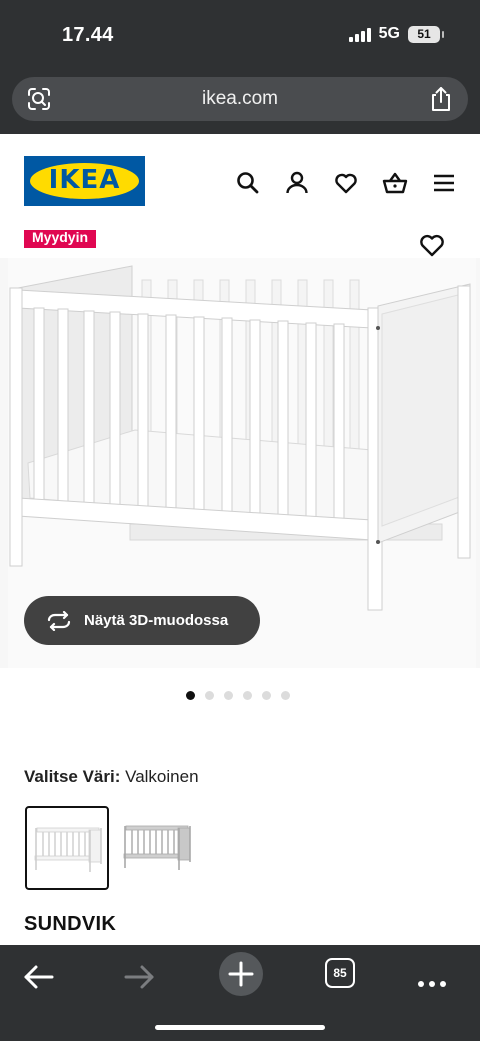  I want to click on swatch-white, so click(67, 848).